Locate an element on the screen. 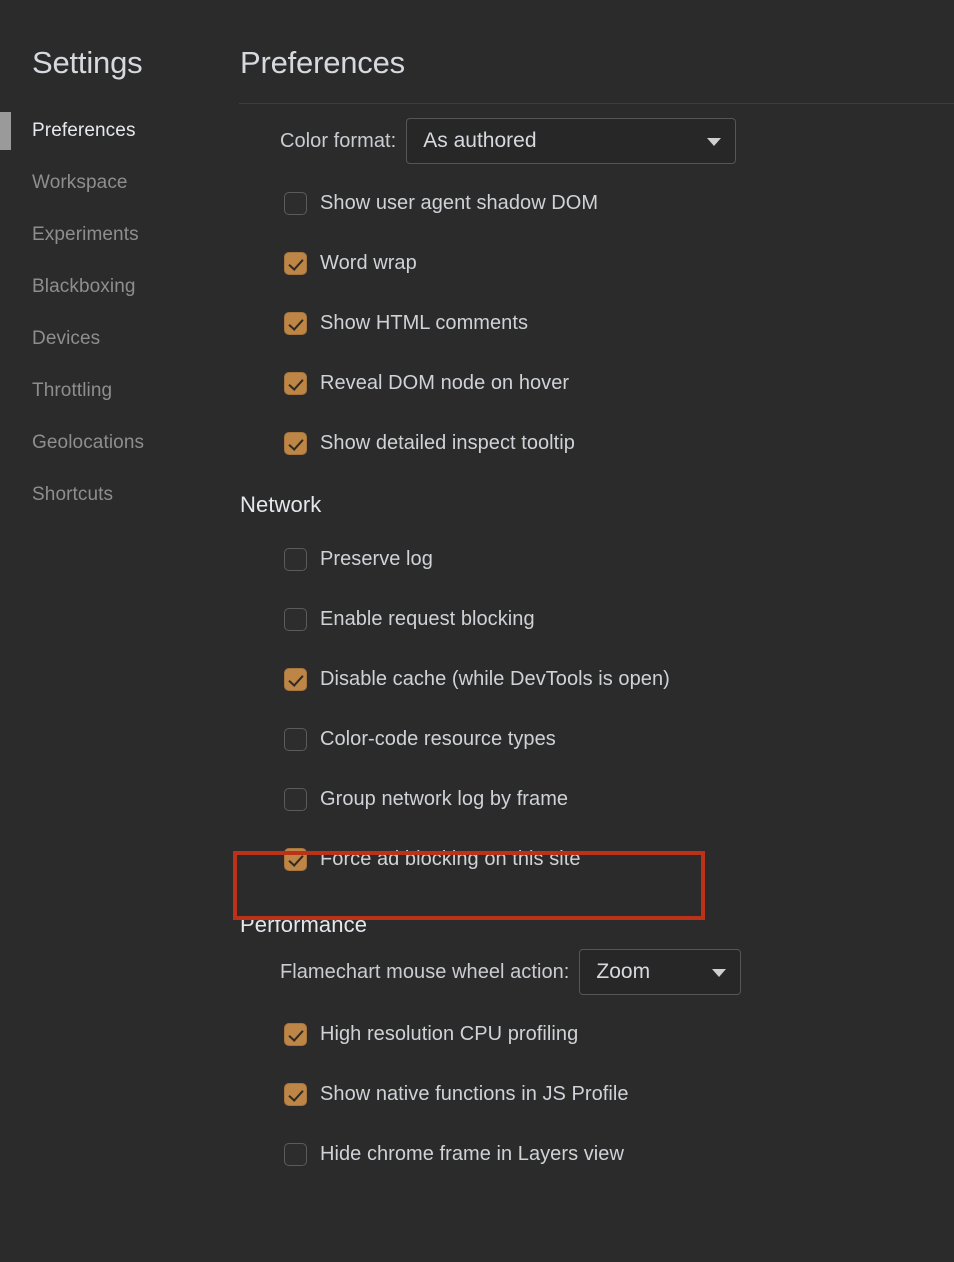 Image resolution: width=954 pixels, height=1262 pixels. checkbox-hide-chrome-frame-in-layers-view is located at coordinates (295, 1154).